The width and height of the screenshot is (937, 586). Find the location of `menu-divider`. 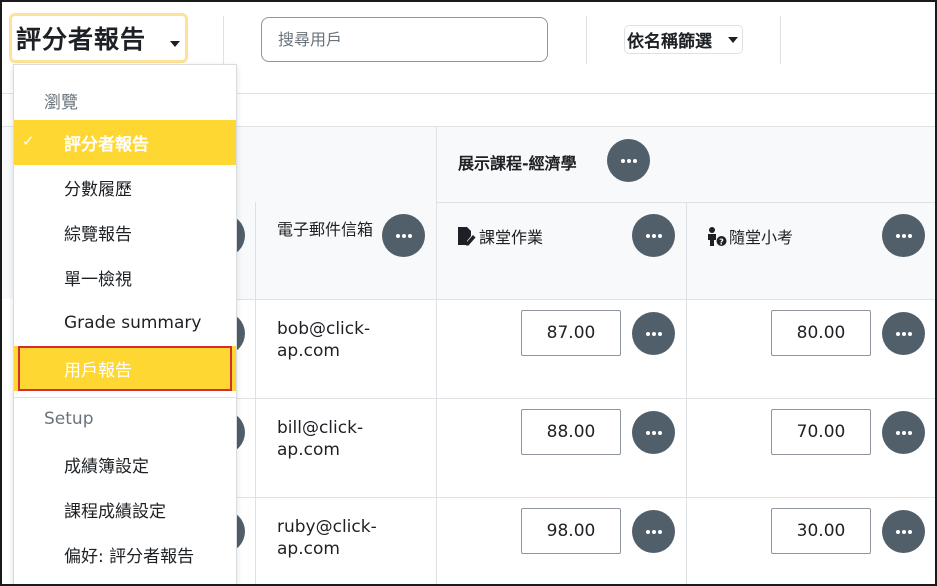

menu-divider is located at coordinates (125, 397).